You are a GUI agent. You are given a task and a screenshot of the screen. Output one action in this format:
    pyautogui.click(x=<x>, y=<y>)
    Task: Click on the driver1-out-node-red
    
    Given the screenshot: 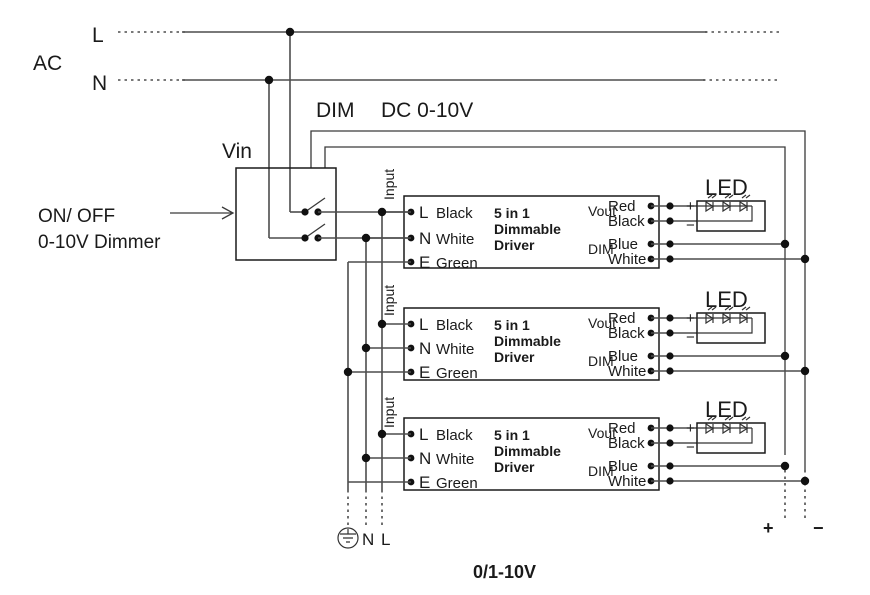 What is the action you would take?
    pyautogui.click(x=670, y=206)
    